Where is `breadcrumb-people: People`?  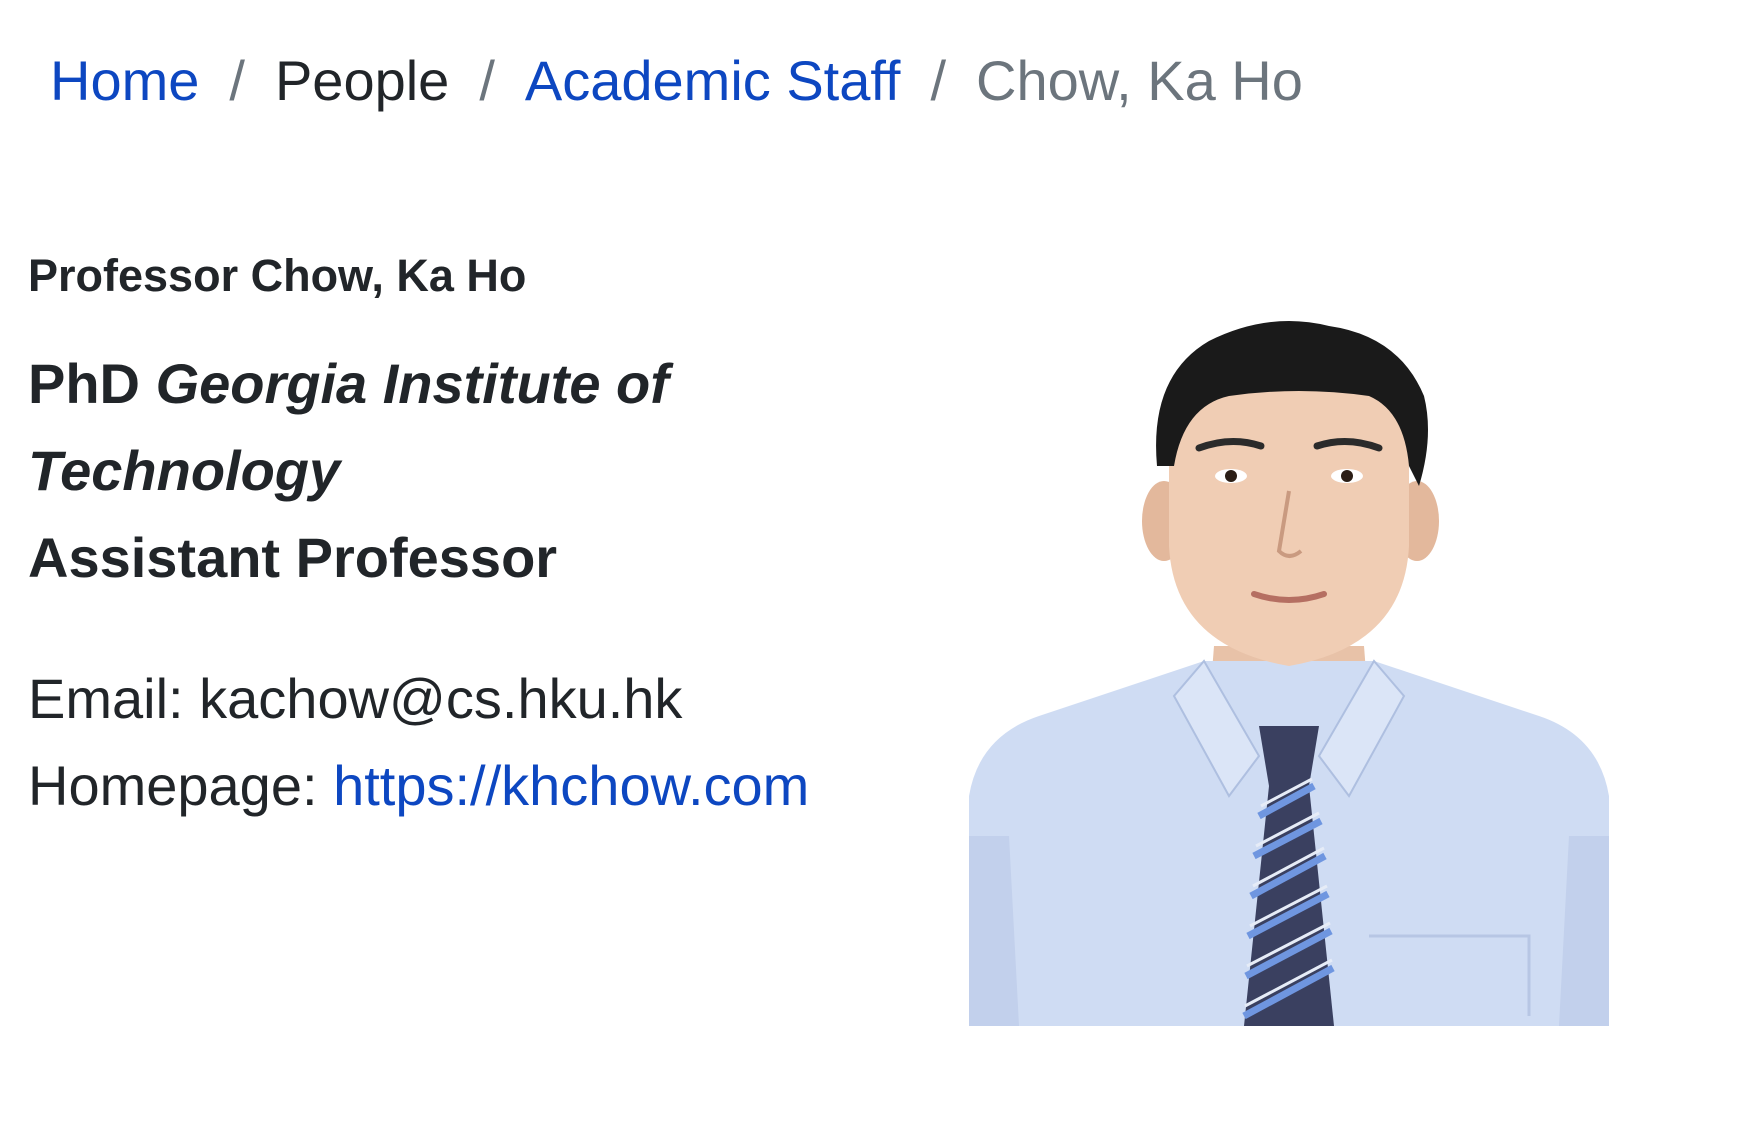
breadcrumb-people: People is located at coordinates (362, 80).